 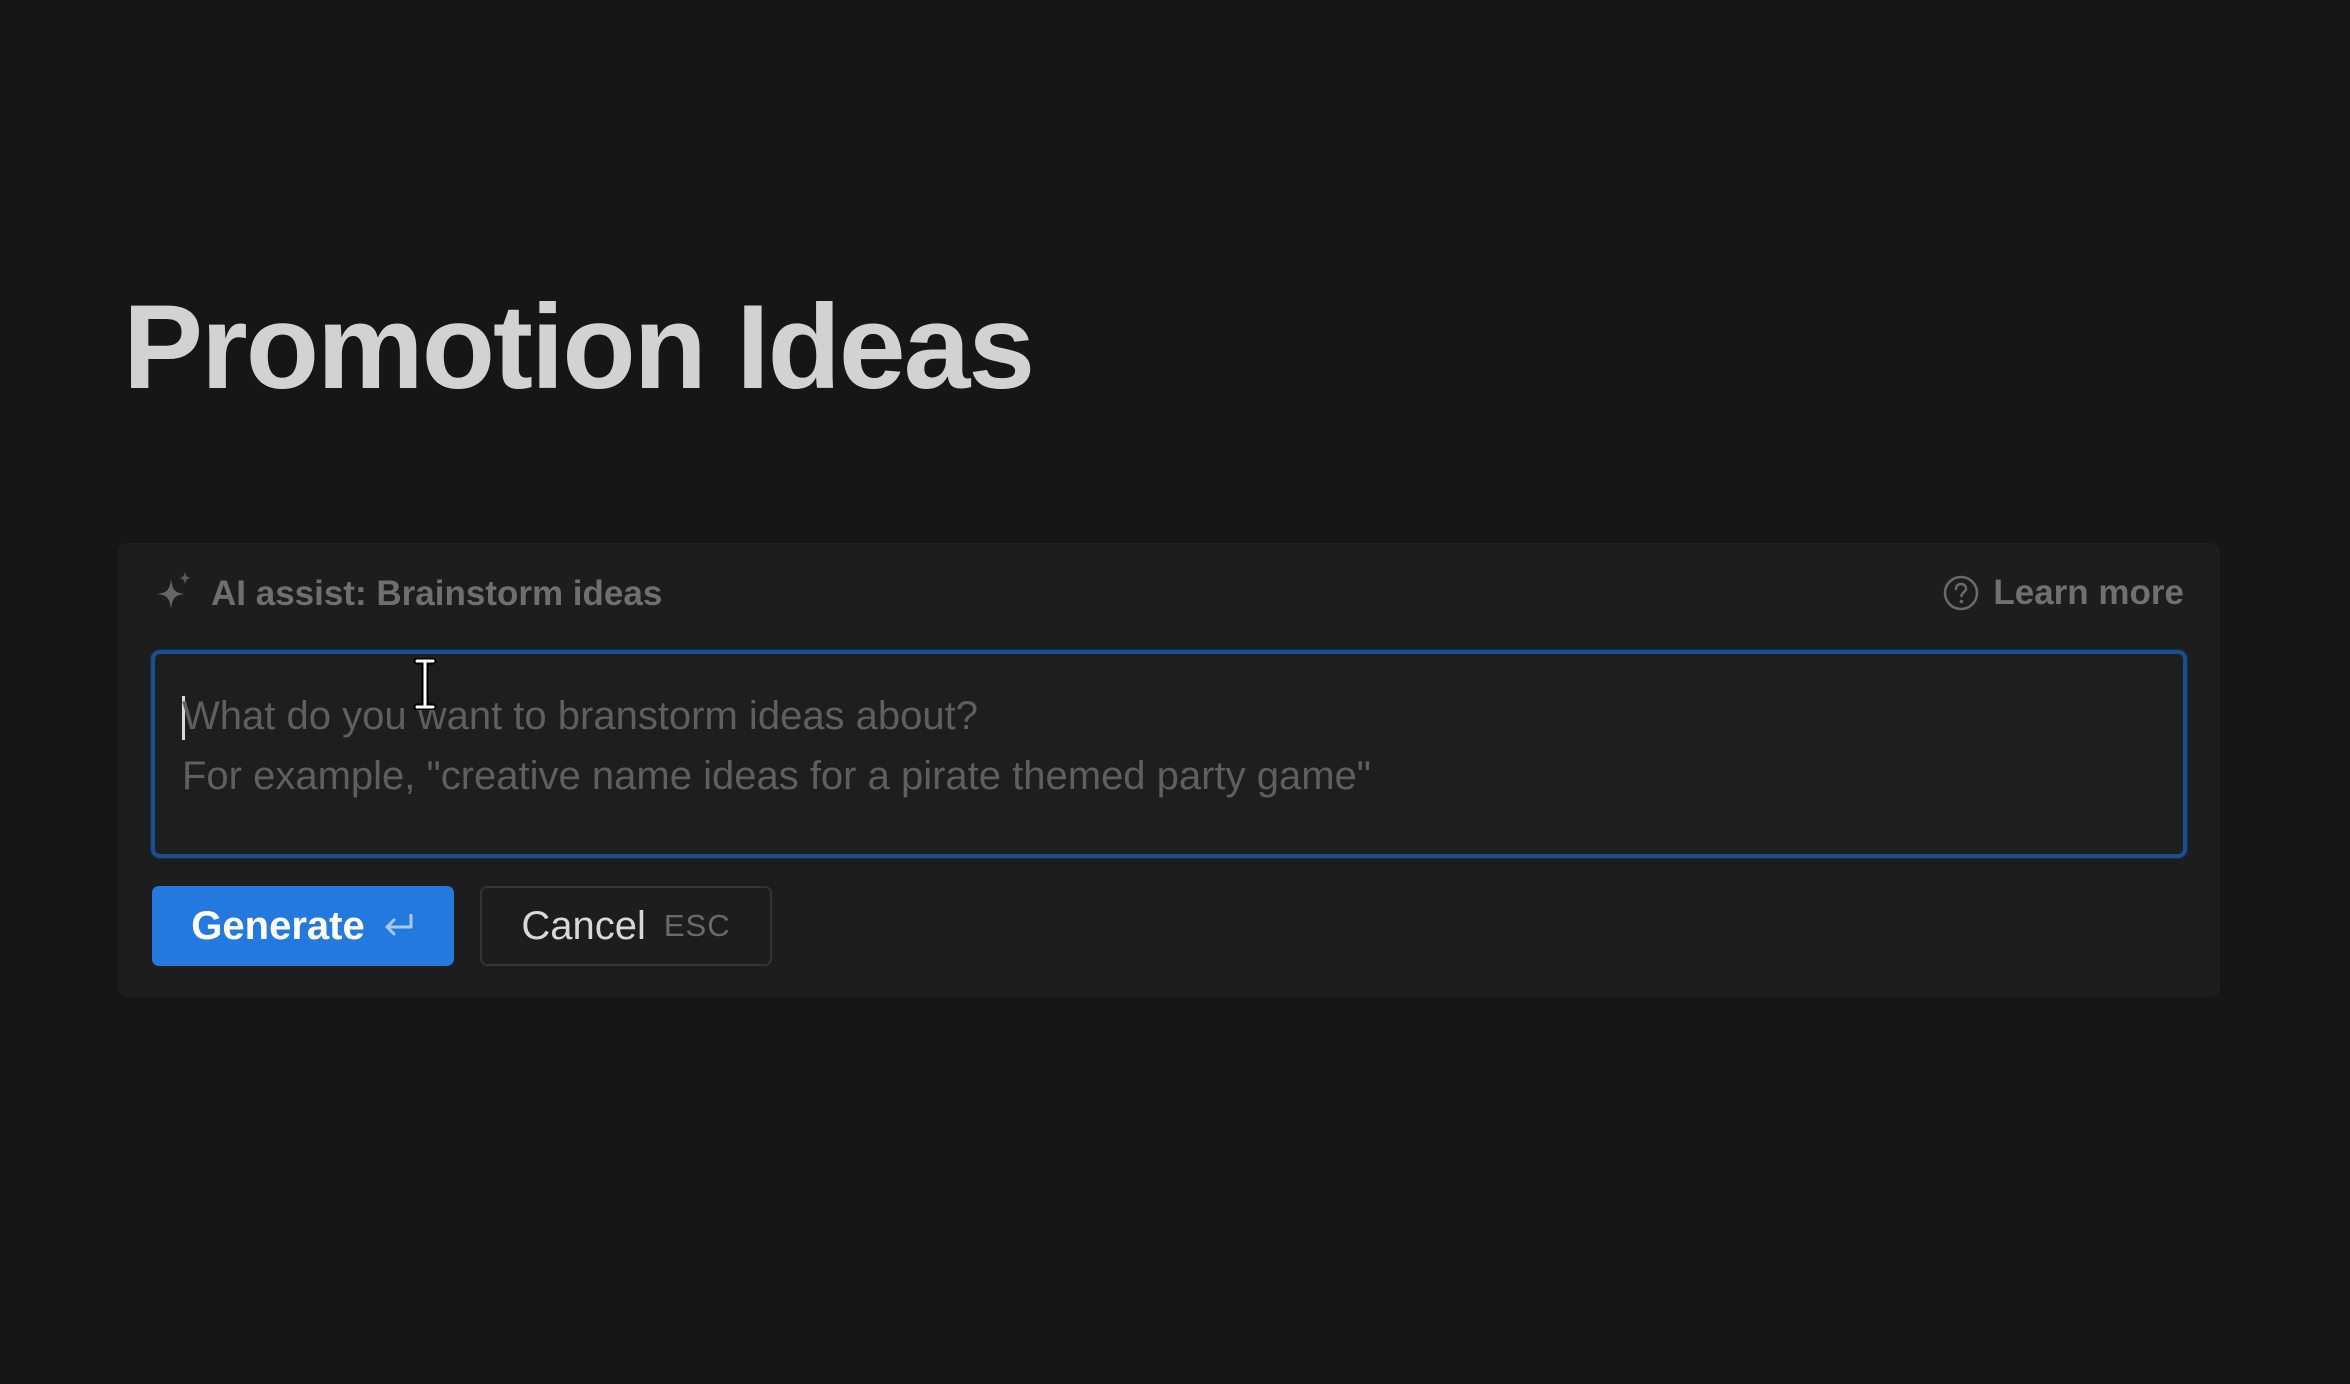 I want to click on cancel-button: Cancel ESC, so click(x=626, y=926).